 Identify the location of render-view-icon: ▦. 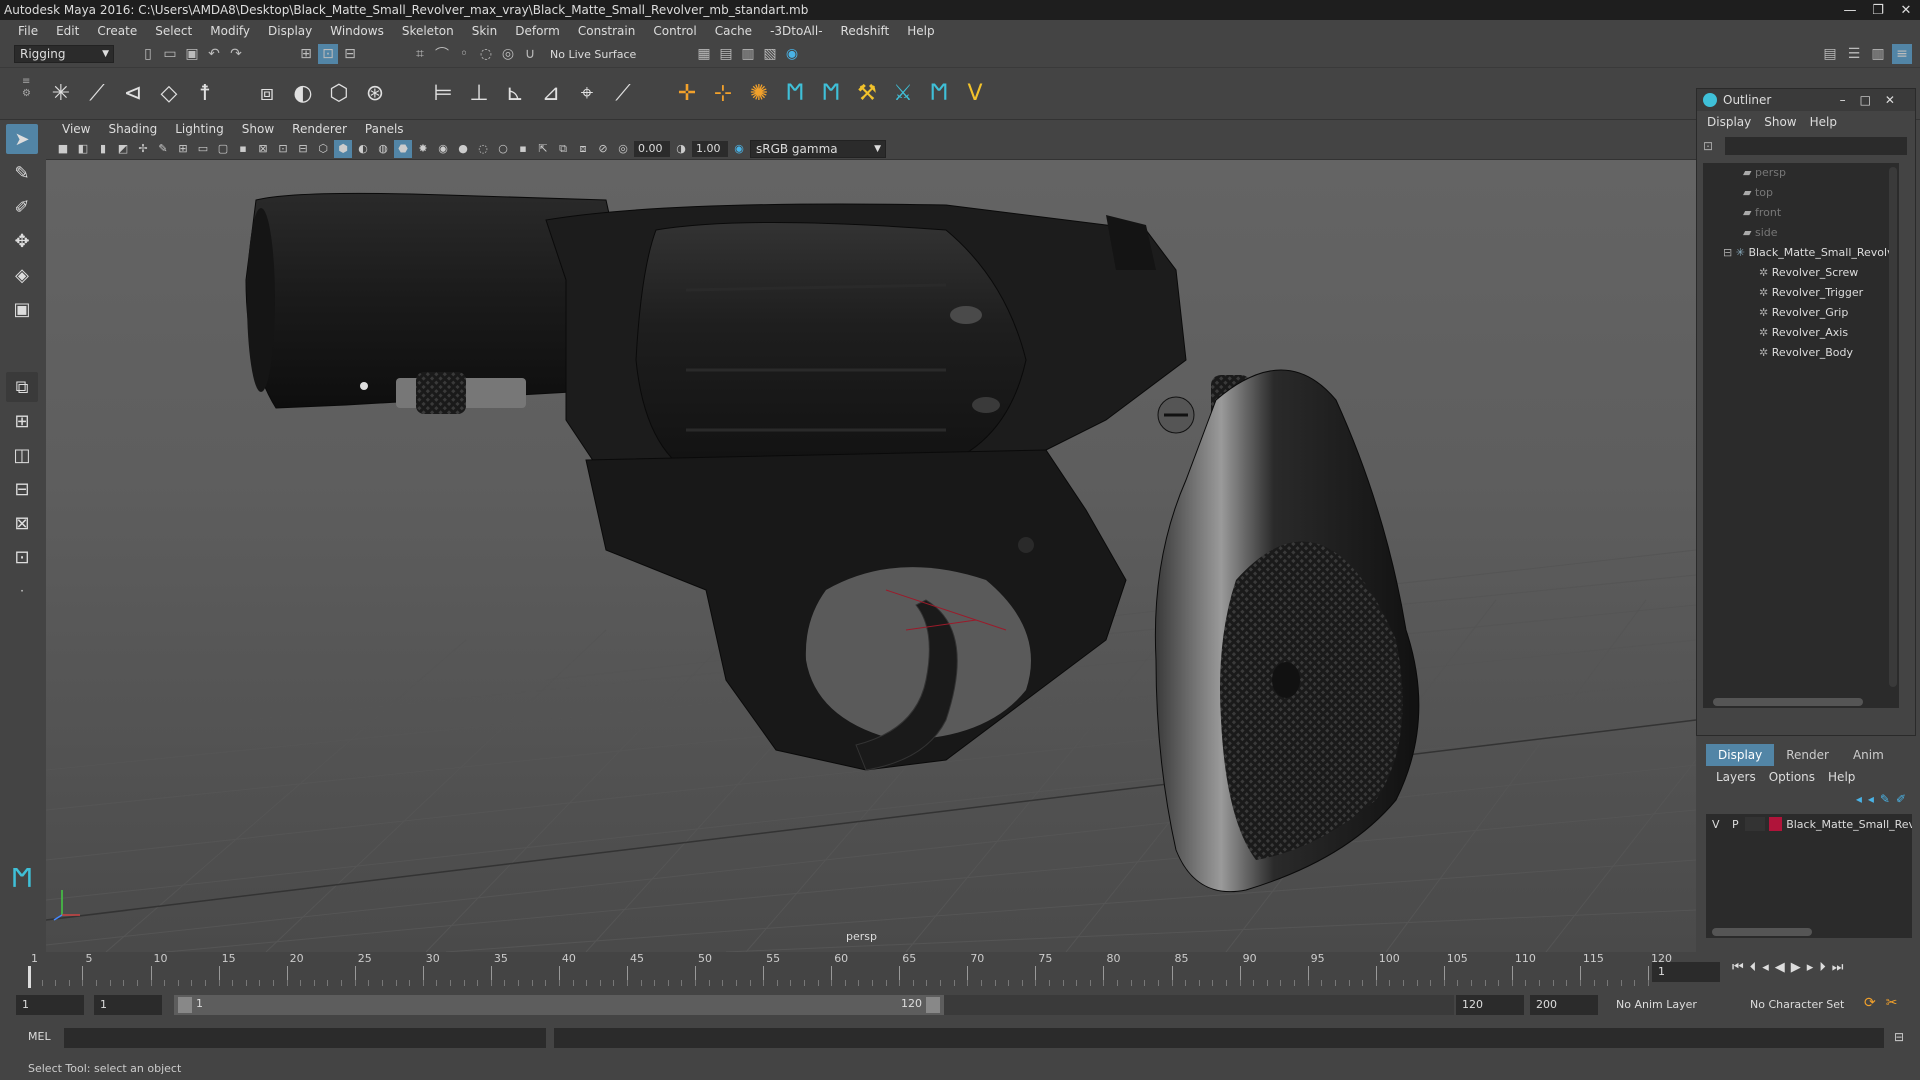
(704, 54).